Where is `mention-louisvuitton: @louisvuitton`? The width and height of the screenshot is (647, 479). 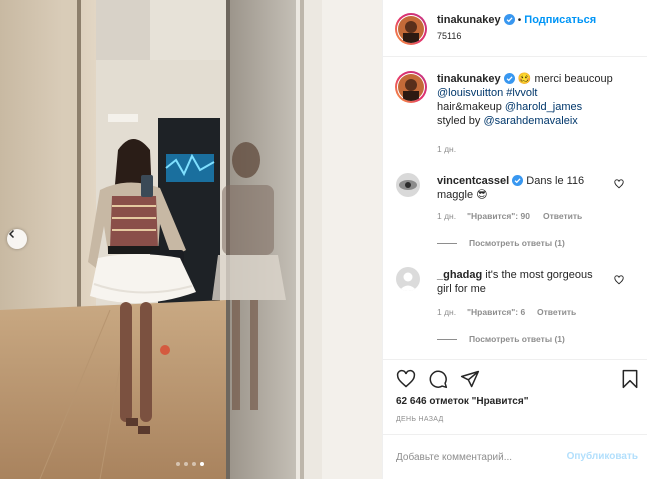
mention-louisvuitton: @louisvuitton is located at coordinates (470, 93).